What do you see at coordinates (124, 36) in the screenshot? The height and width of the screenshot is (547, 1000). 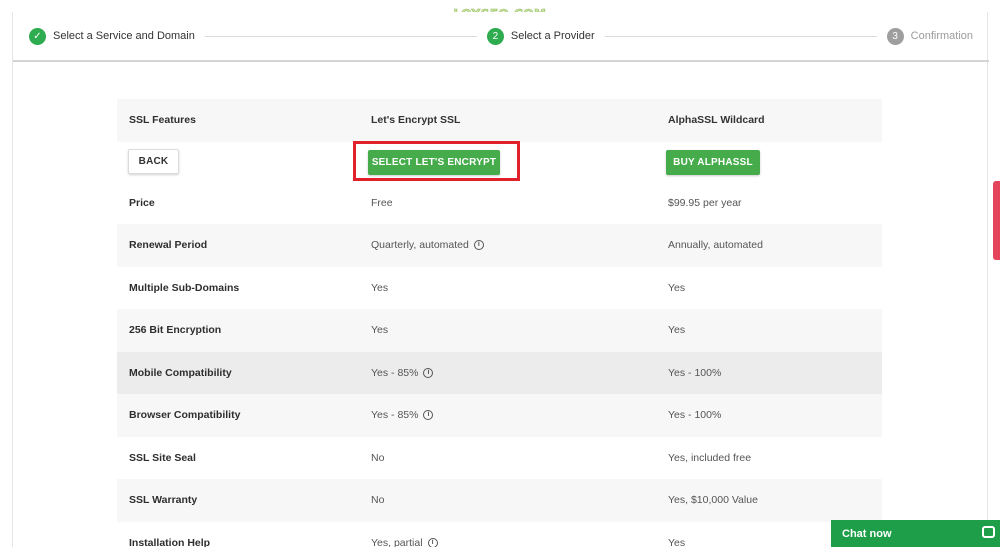 I see `step-label: Select a Service and Domain` at bounding box center [124, 36].